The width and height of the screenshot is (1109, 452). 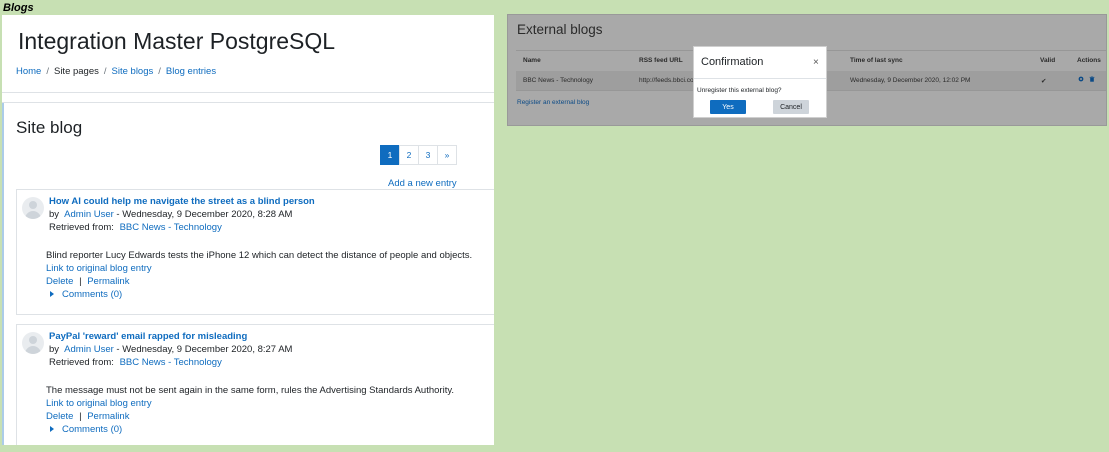 I want to click on section-title: Site blog, so click(x=49, y=127).